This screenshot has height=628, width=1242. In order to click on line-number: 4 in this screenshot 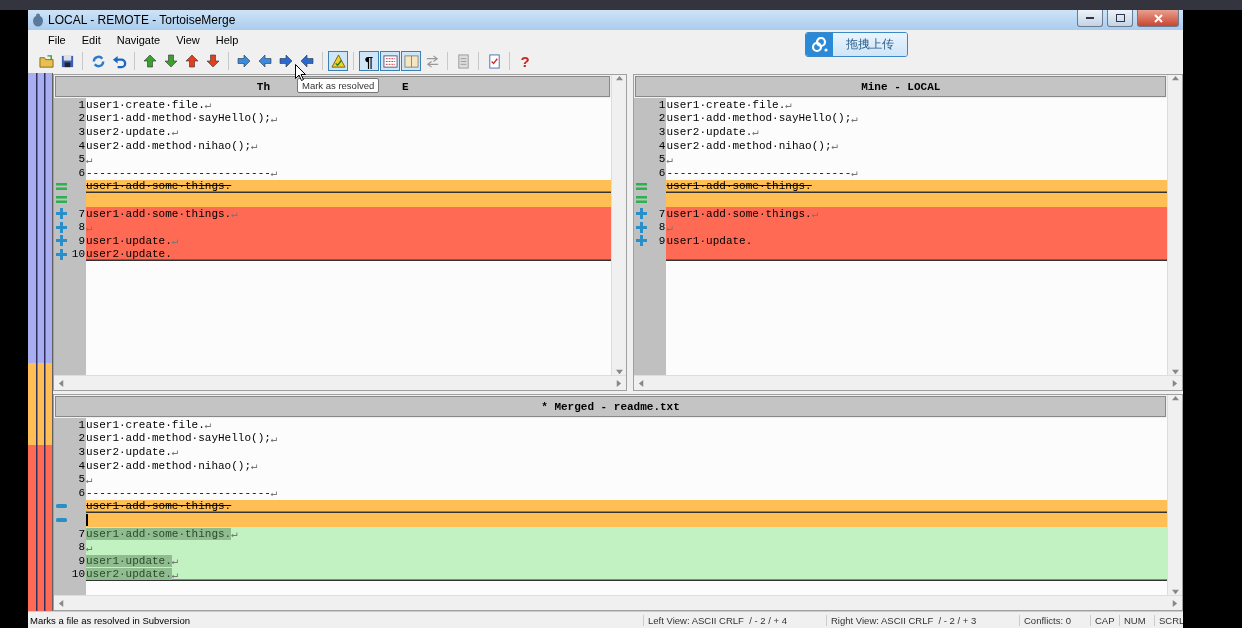, I will do `click(661, 145)`.